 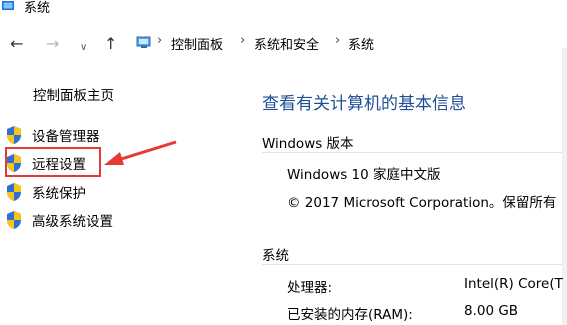 I want to click on control-panel-home-link: 控制面板主页, so click(x=73, y=94).